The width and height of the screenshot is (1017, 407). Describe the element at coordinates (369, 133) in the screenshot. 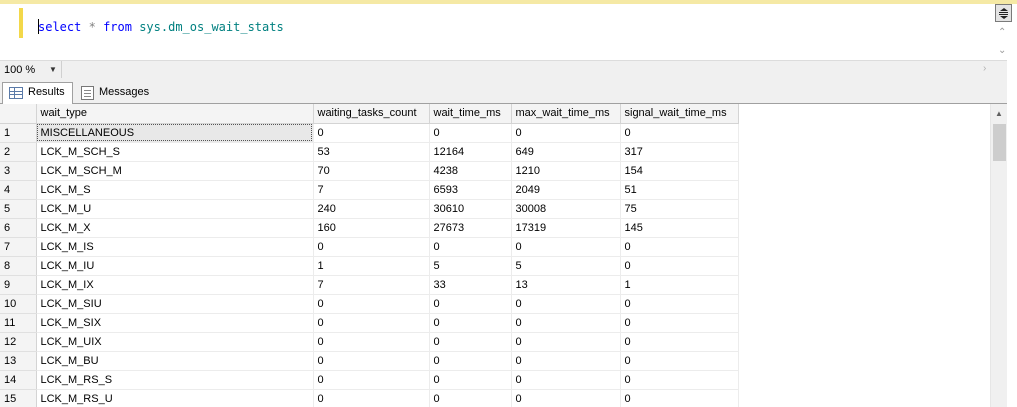

I see `table-row: 1 MISCELLANEOUS 0 0 0 0` at that location.